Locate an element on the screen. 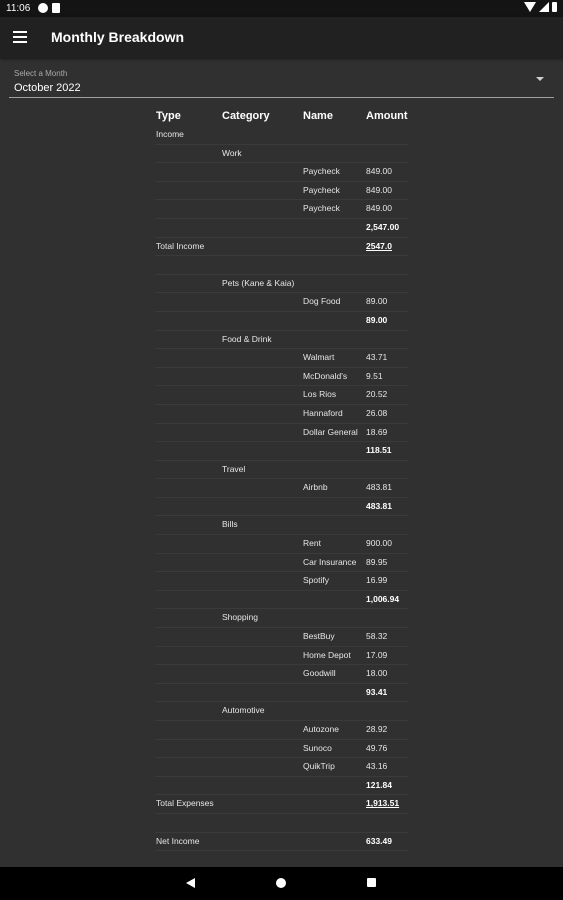  hamburger-menu-icon is located at coordinates (20, 37).